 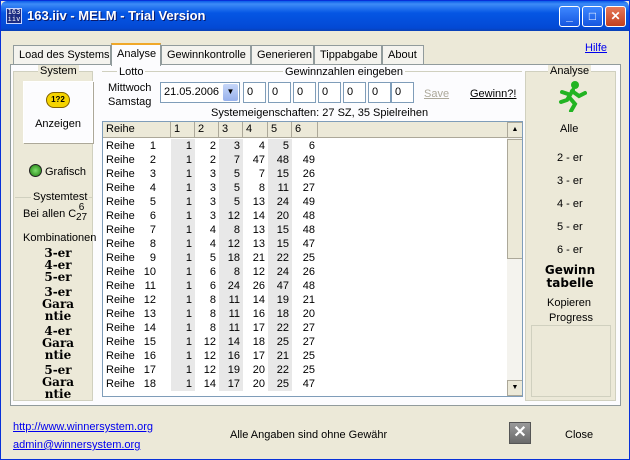 What do you see at coordinates (279, 92) in the screenshot?
I see `number-input-2: 0` at bounding box center [279, 92].